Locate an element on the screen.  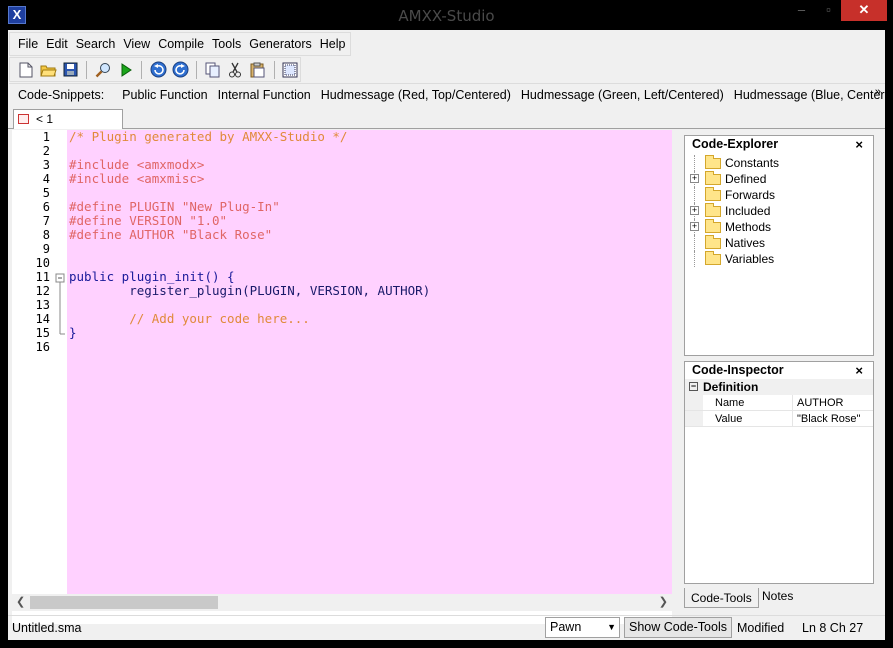
scroll-right-arrow-icon: ❯ is located at coordinates (663, 601).